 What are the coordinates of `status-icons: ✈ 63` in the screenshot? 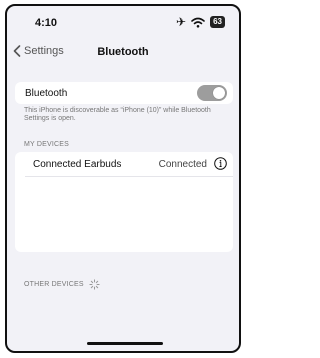 It's located at (200, 22).